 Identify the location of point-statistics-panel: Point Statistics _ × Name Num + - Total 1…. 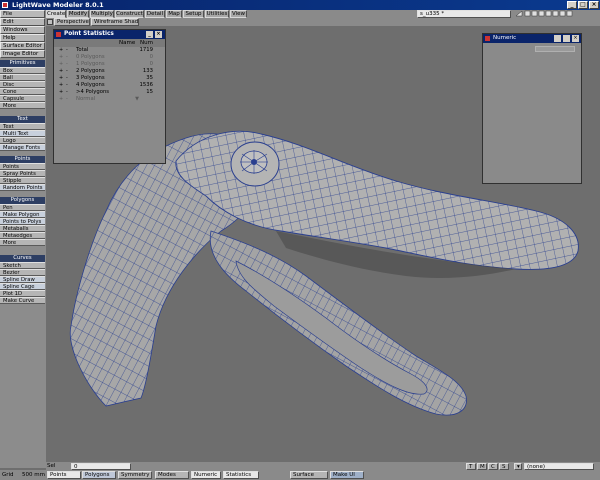
(109, 96).